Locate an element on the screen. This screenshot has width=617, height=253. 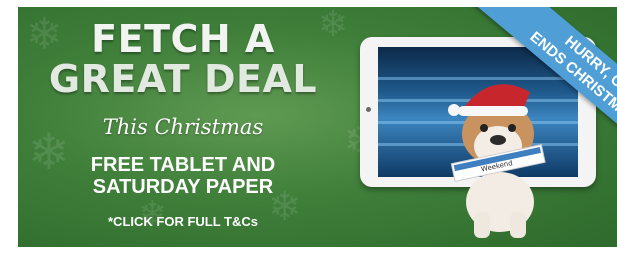
camera-dot is located at coordinates (368, 109).